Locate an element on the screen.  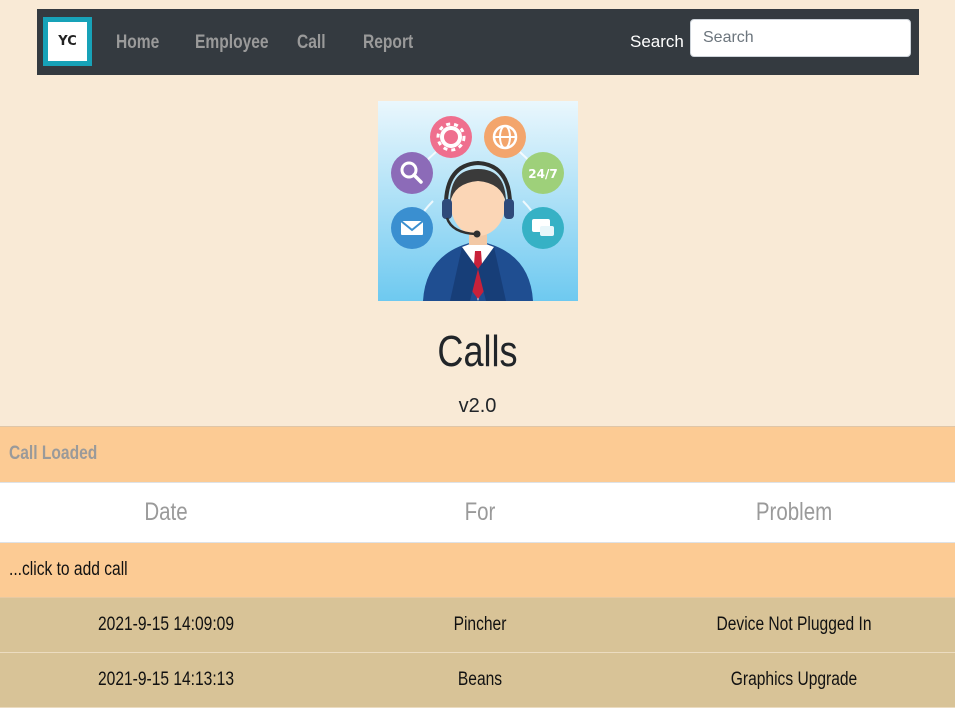
header-for: For is located at coordinates (480, 512).